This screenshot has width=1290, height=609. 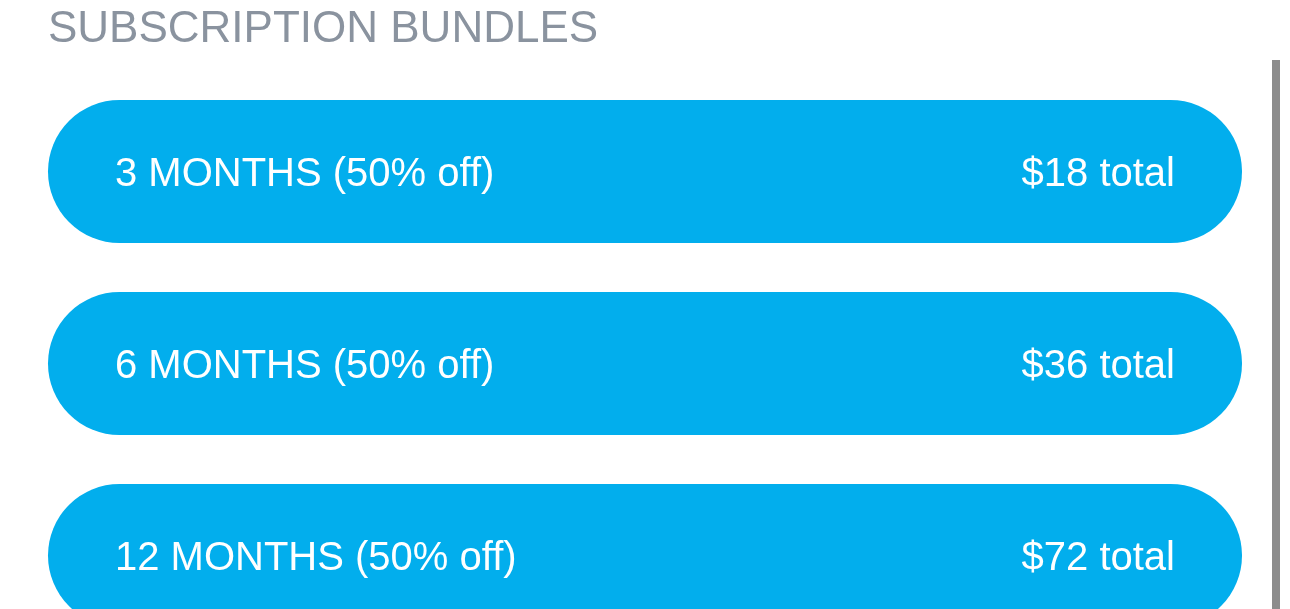 What do you see at coordinates (323, 27) in the screenshot?
I see `section-title: SUBSCRIPTION BUNDLES` at bounding box center [323, 27].